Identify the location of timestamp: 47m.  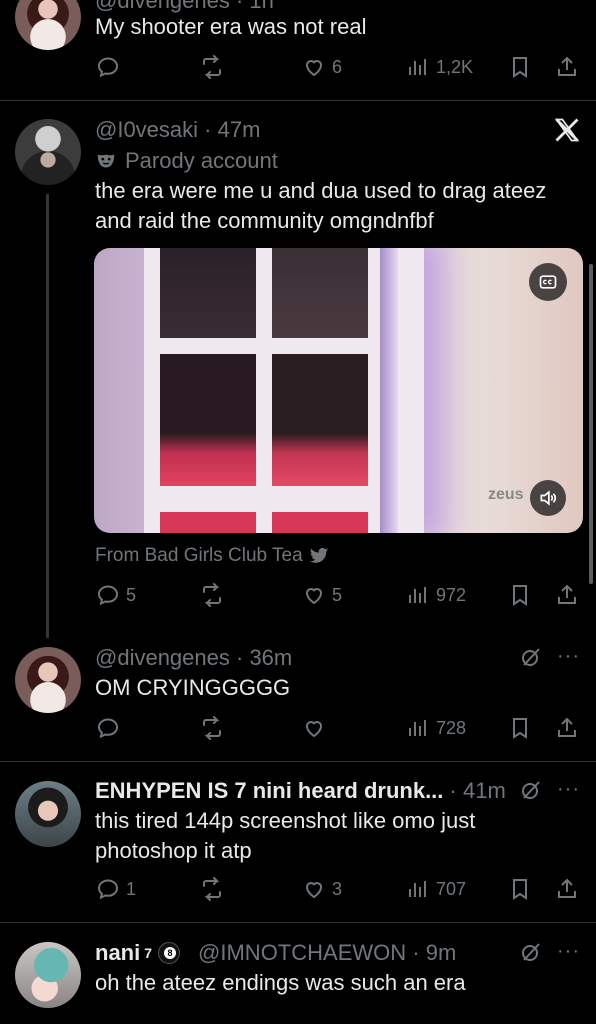
(239, 129).